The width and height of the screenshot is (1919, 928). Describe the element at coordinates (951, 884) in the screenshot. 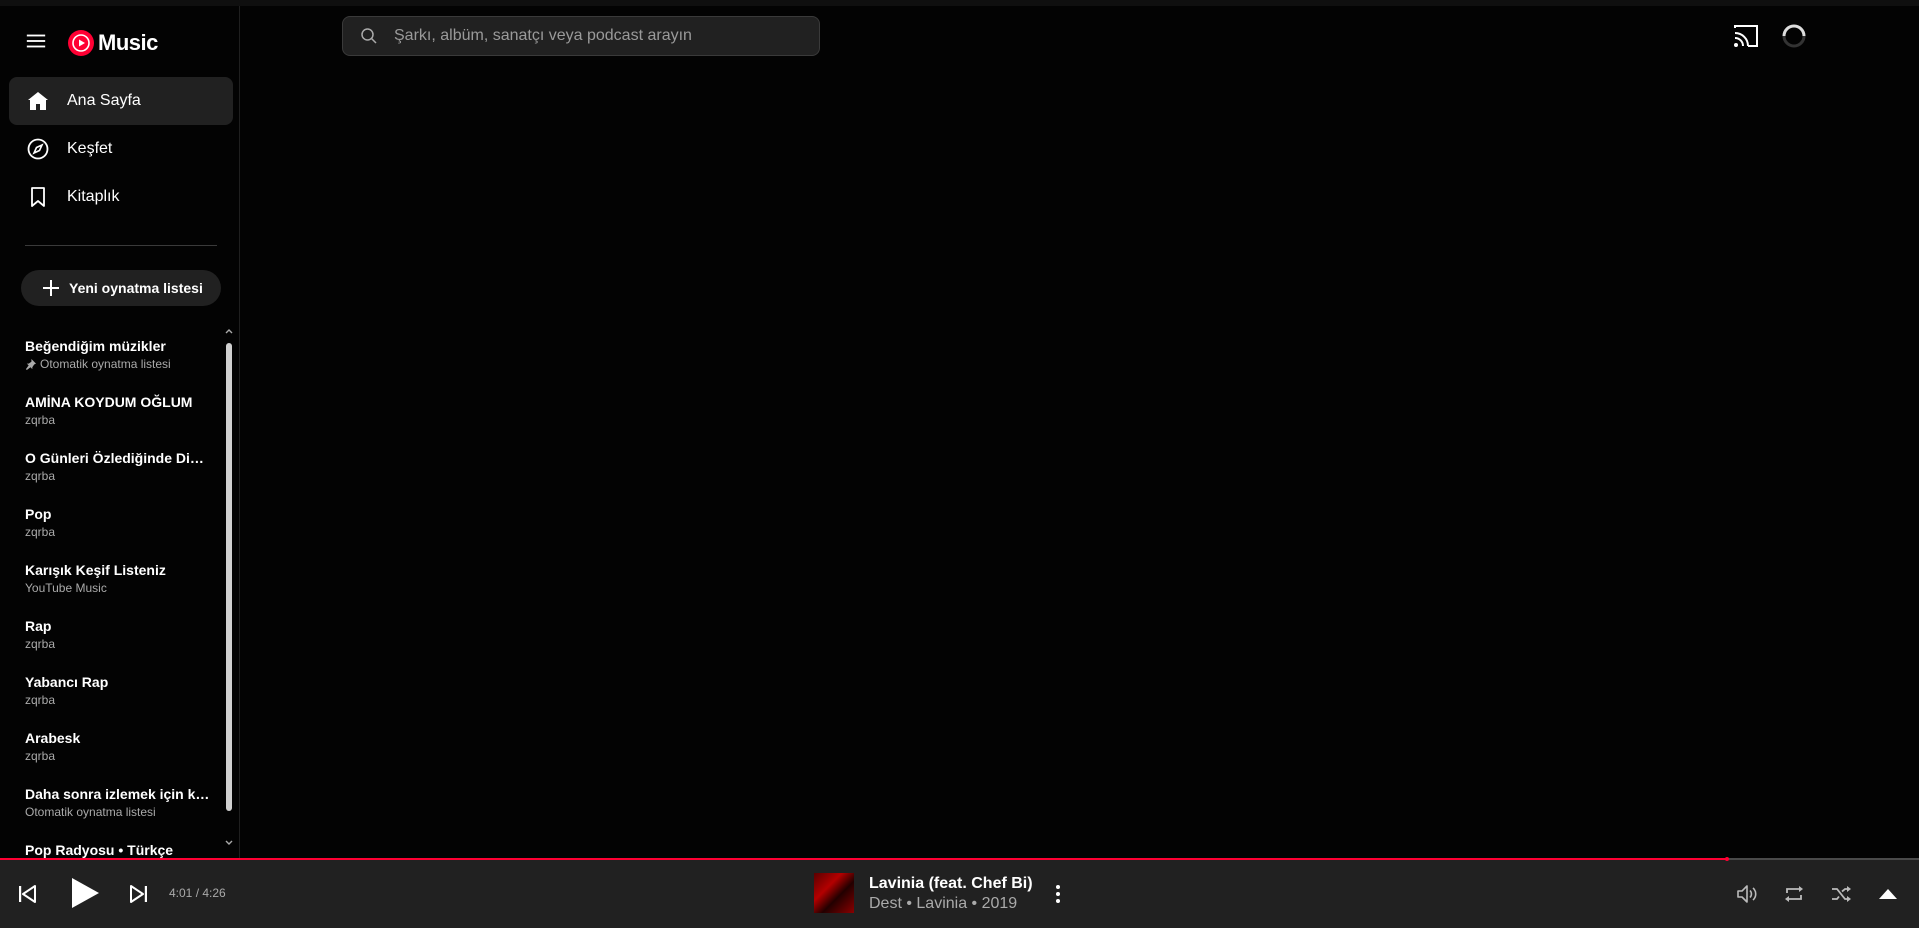

I see `song-title: Lavinia (feat. Chef Bi)` at that location.